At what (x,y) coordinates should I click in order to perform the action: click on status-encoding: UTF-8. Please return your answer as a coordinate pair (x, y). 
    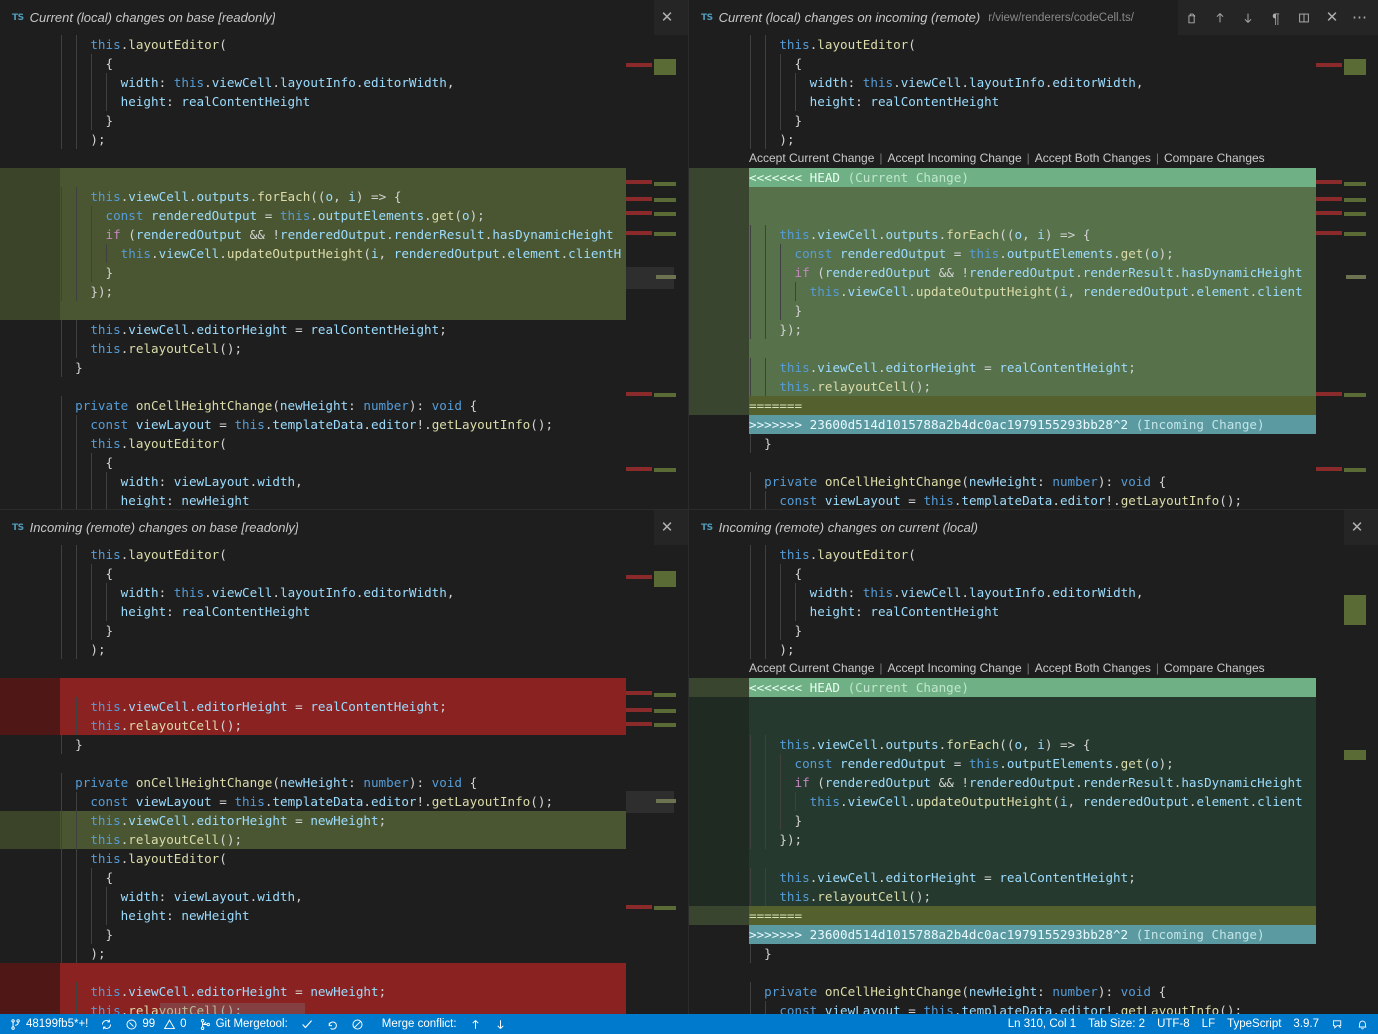
    Looking at the image, I should click on (1173, 1024).